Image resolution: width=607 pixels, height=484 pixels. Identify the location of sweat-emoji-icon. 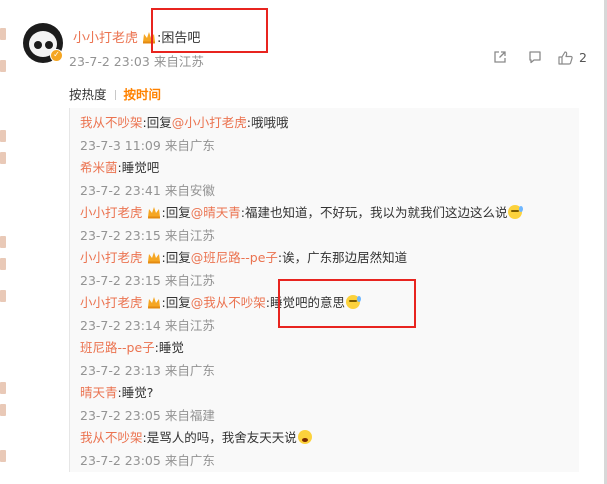
(516, 212).